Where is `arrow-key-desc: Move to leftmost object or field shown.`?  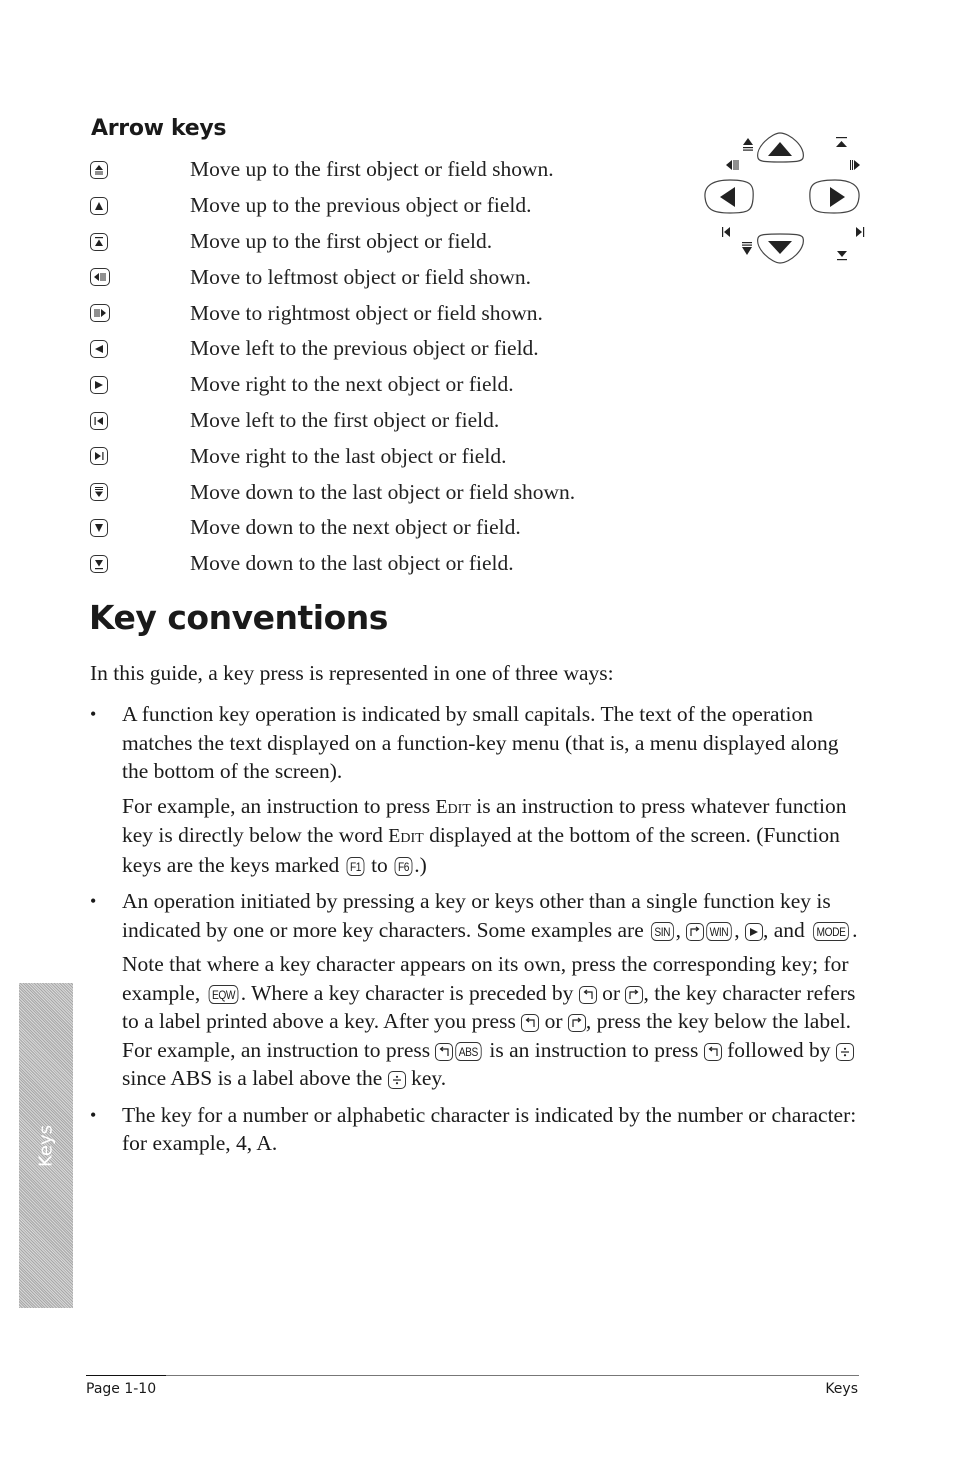
arrow-key-desc: Move to leftmost object or field shown. is located at coordinates (360, 276).